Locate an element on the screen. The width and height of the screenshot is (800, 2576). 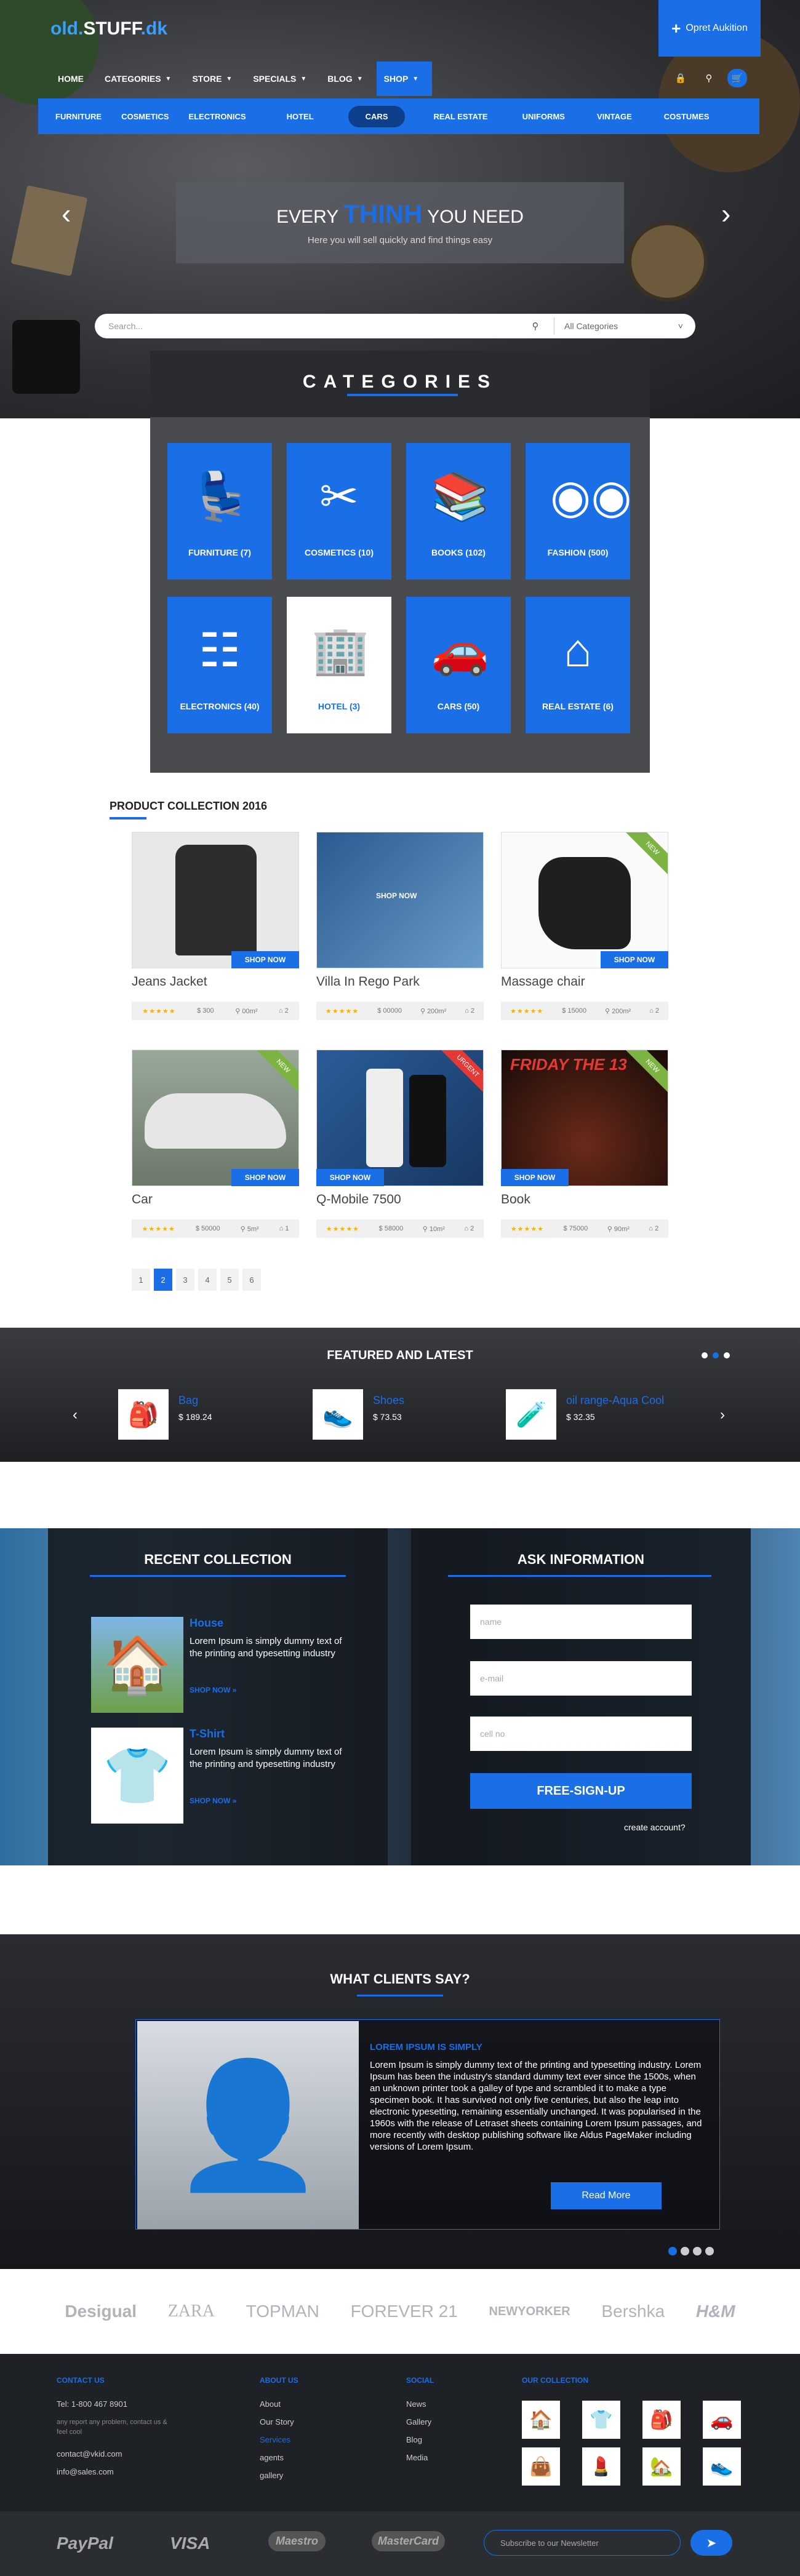
subnav-costumes: COSTUMES is located at coordinates (687, 117).